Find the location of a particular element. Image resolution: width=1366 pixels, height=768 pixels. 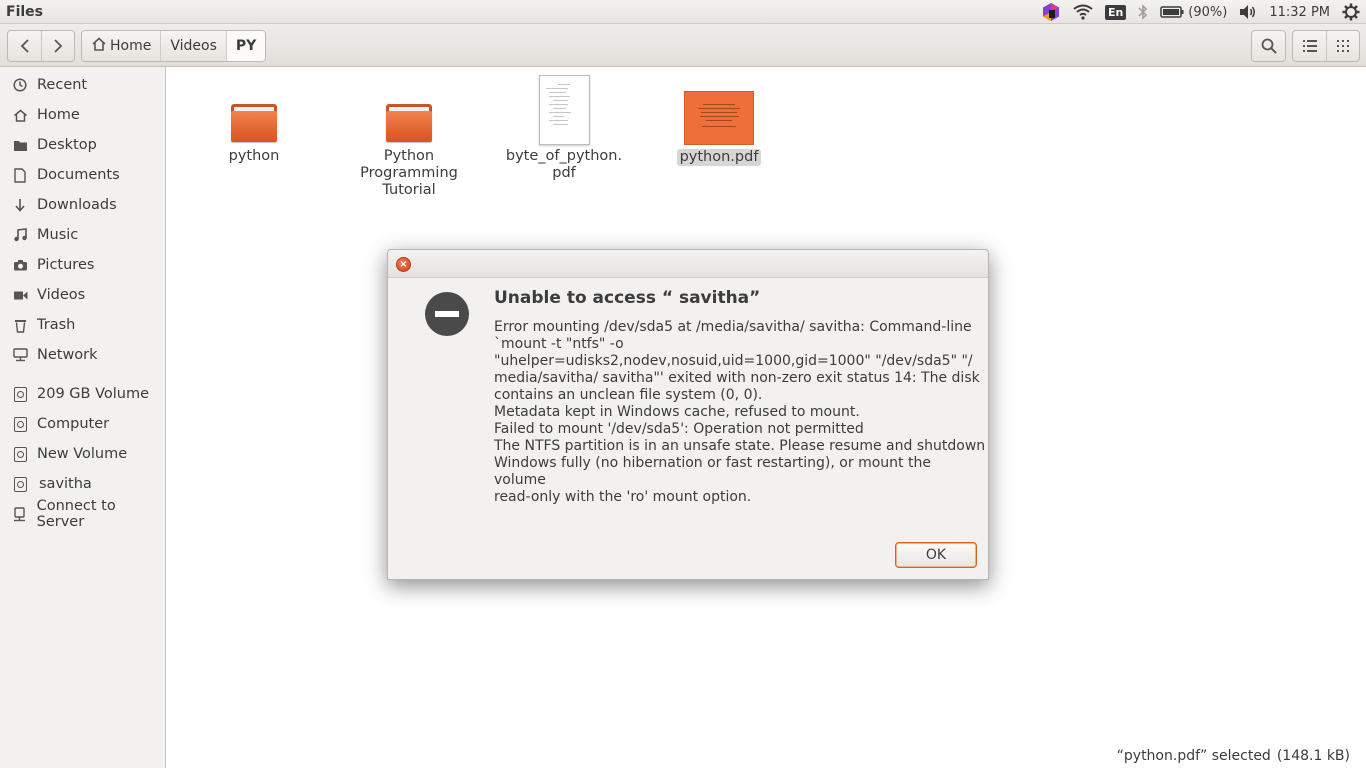

file-name: python.pdf is located at coordinates (719, 157).